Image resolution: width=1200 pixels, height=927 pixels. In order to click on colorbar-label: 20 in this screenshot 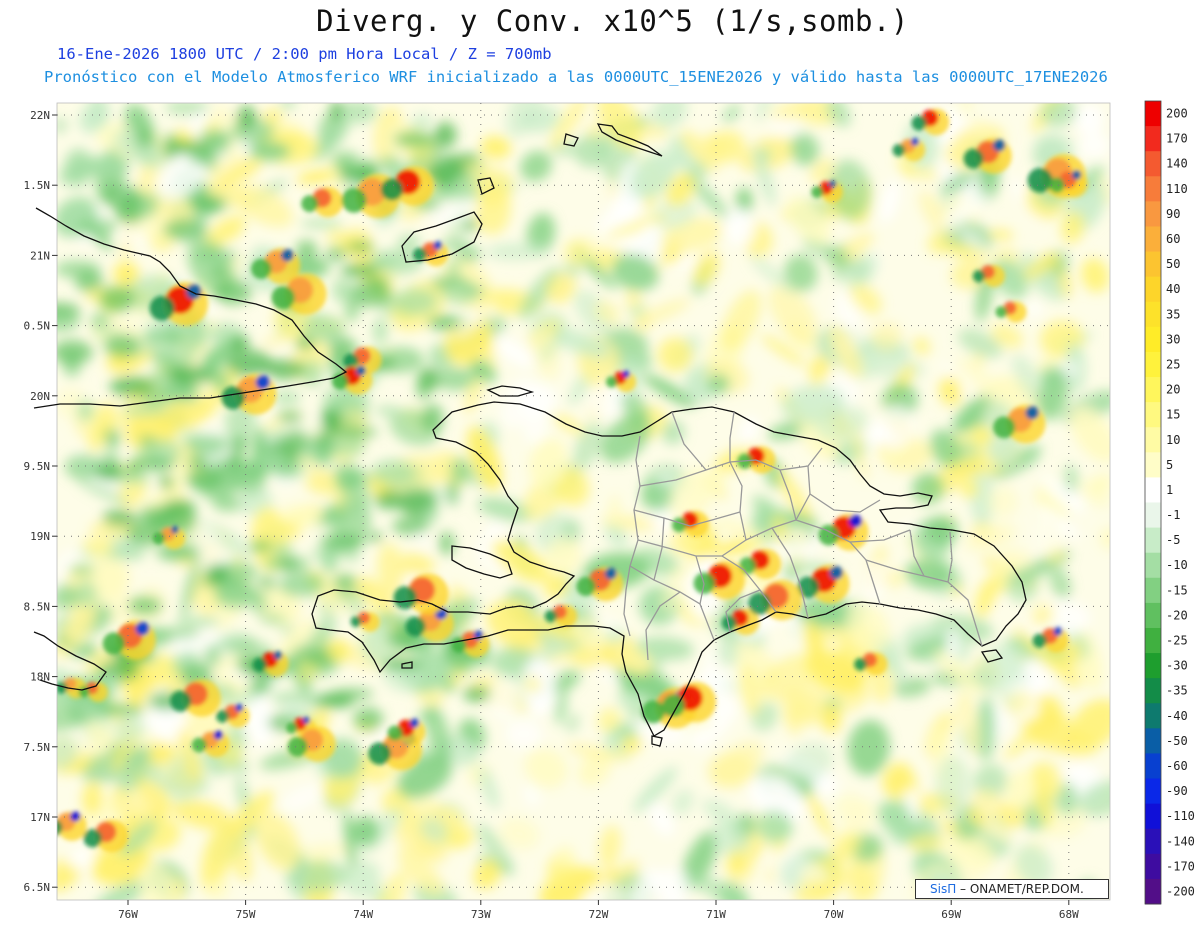, I will do `click(1173, 390)`.